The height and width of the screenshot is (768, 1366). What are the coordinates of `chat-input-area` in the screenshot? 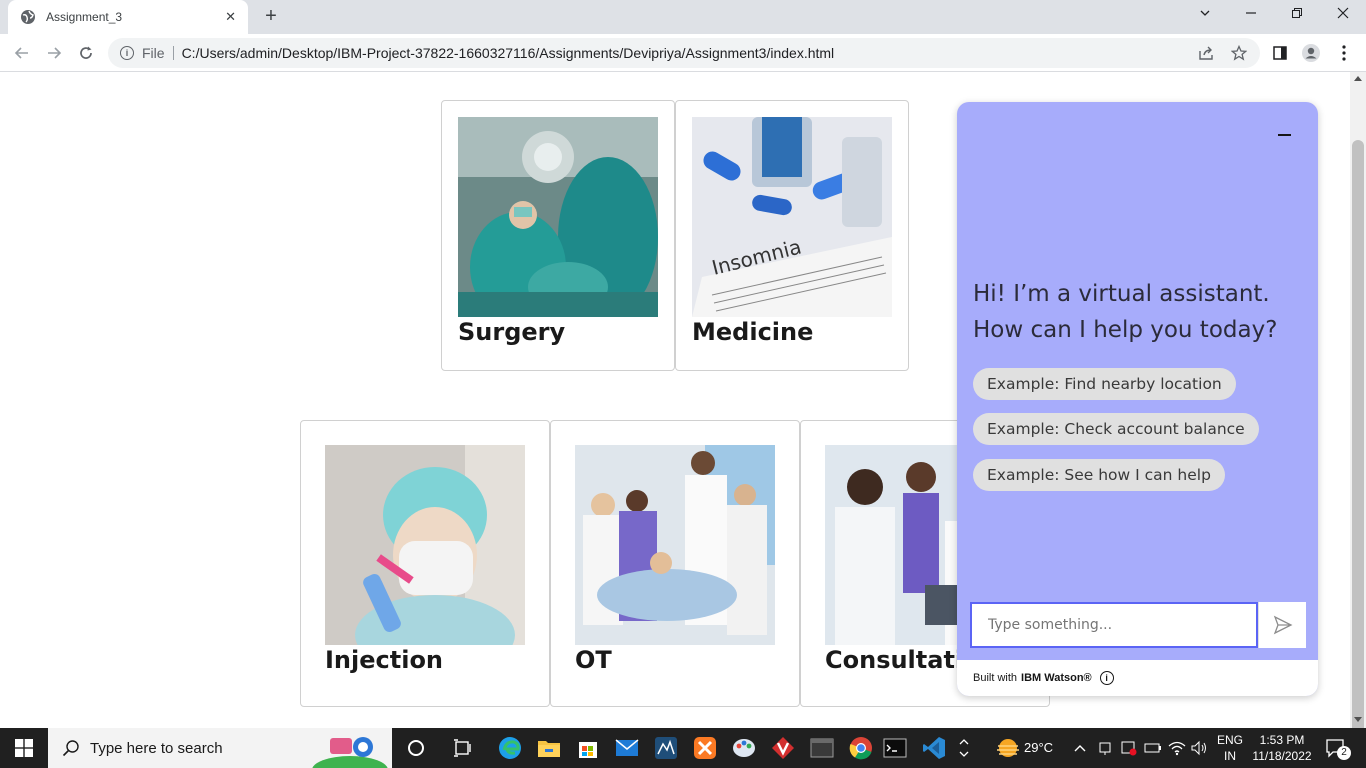 It's located at (1138, 625).